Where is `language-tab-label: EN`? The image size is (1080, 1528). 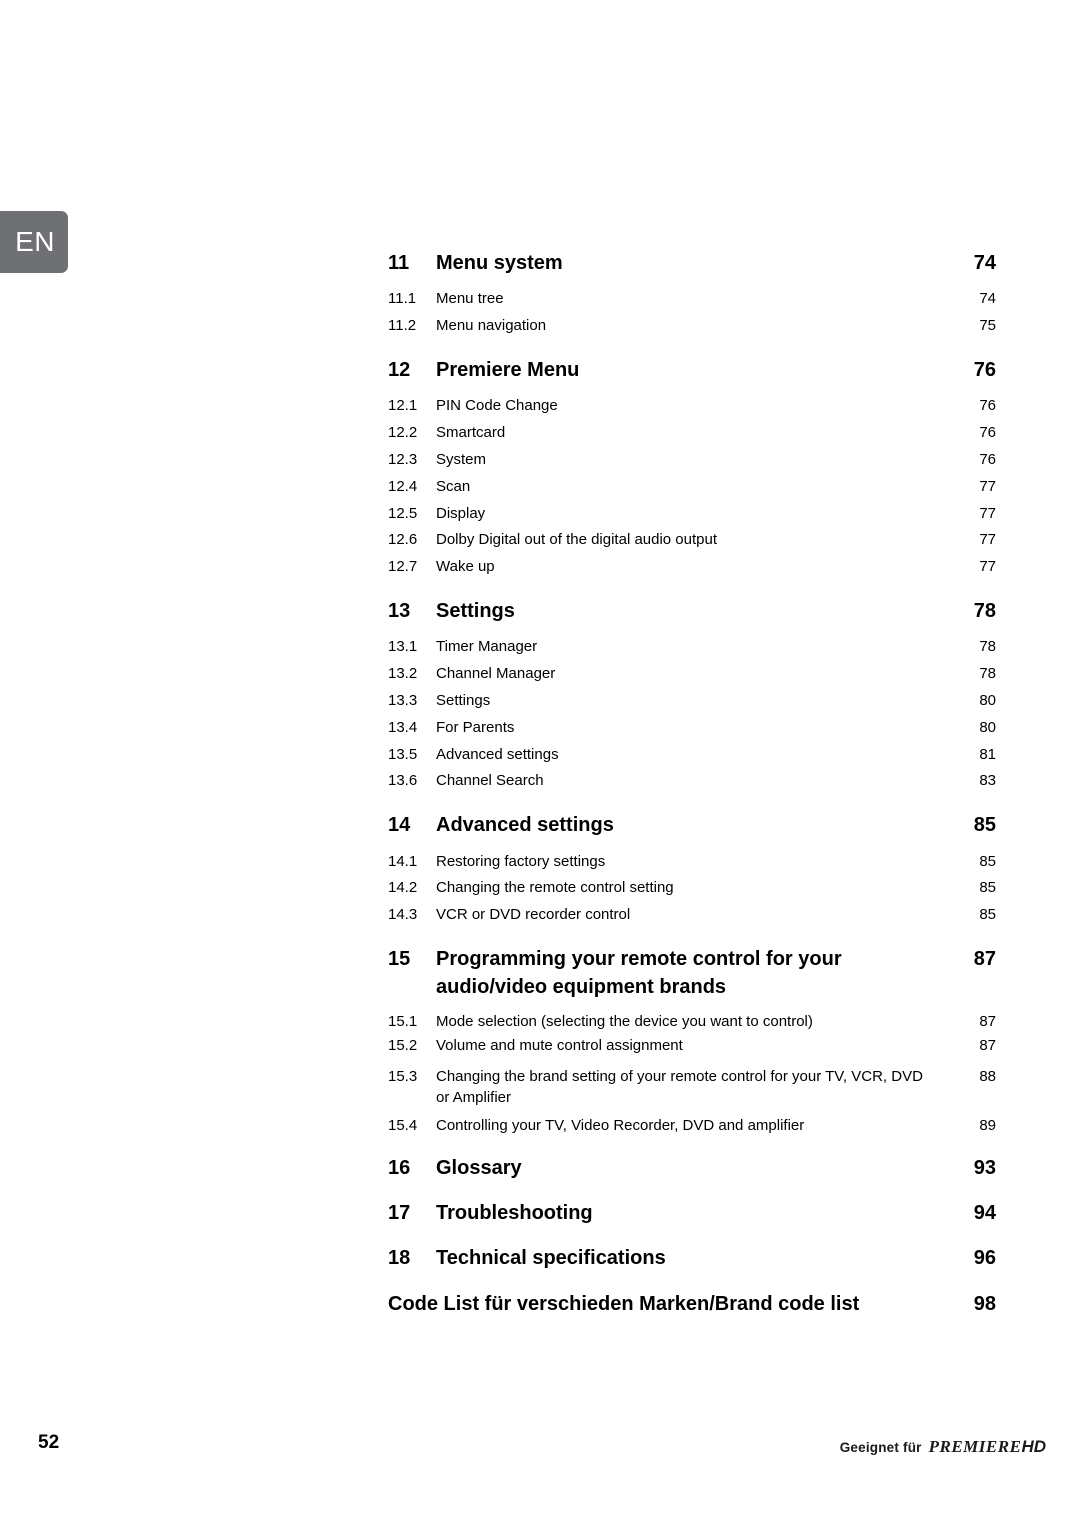
language-tab-label: EN is located at coordinates (35, 241).